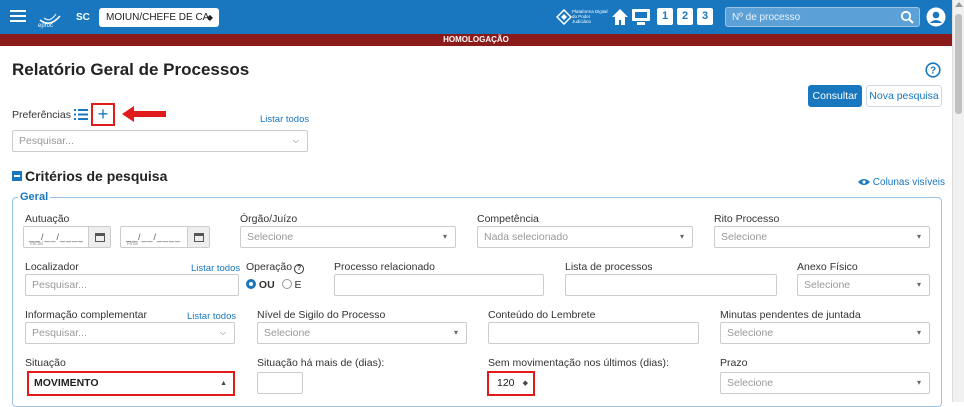 The height and width of the screenshot is (407, 964). What do you see at coordinates (321, 315) in the screenshot?
I see `nivel-sigilo-label: Nível de Sigilo do Processo` at bounding box center [321, 315].